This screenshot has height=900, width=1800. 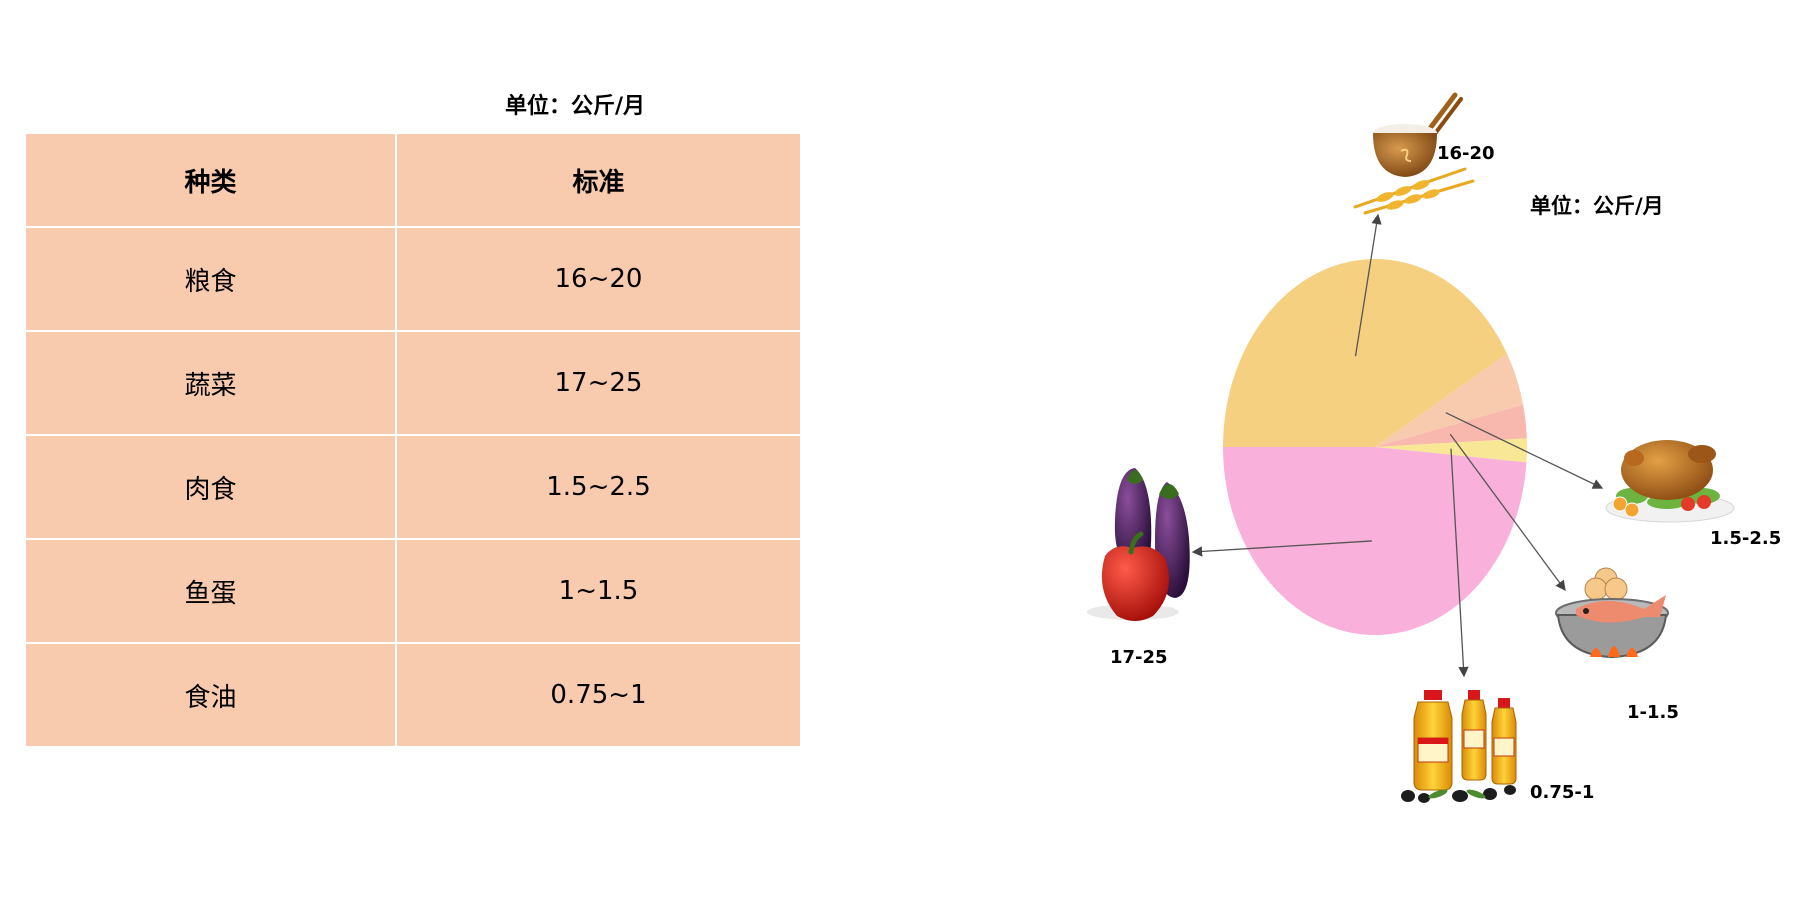 I want to click on slice-label-grain: 16-20, so click(x=1466, y=153).